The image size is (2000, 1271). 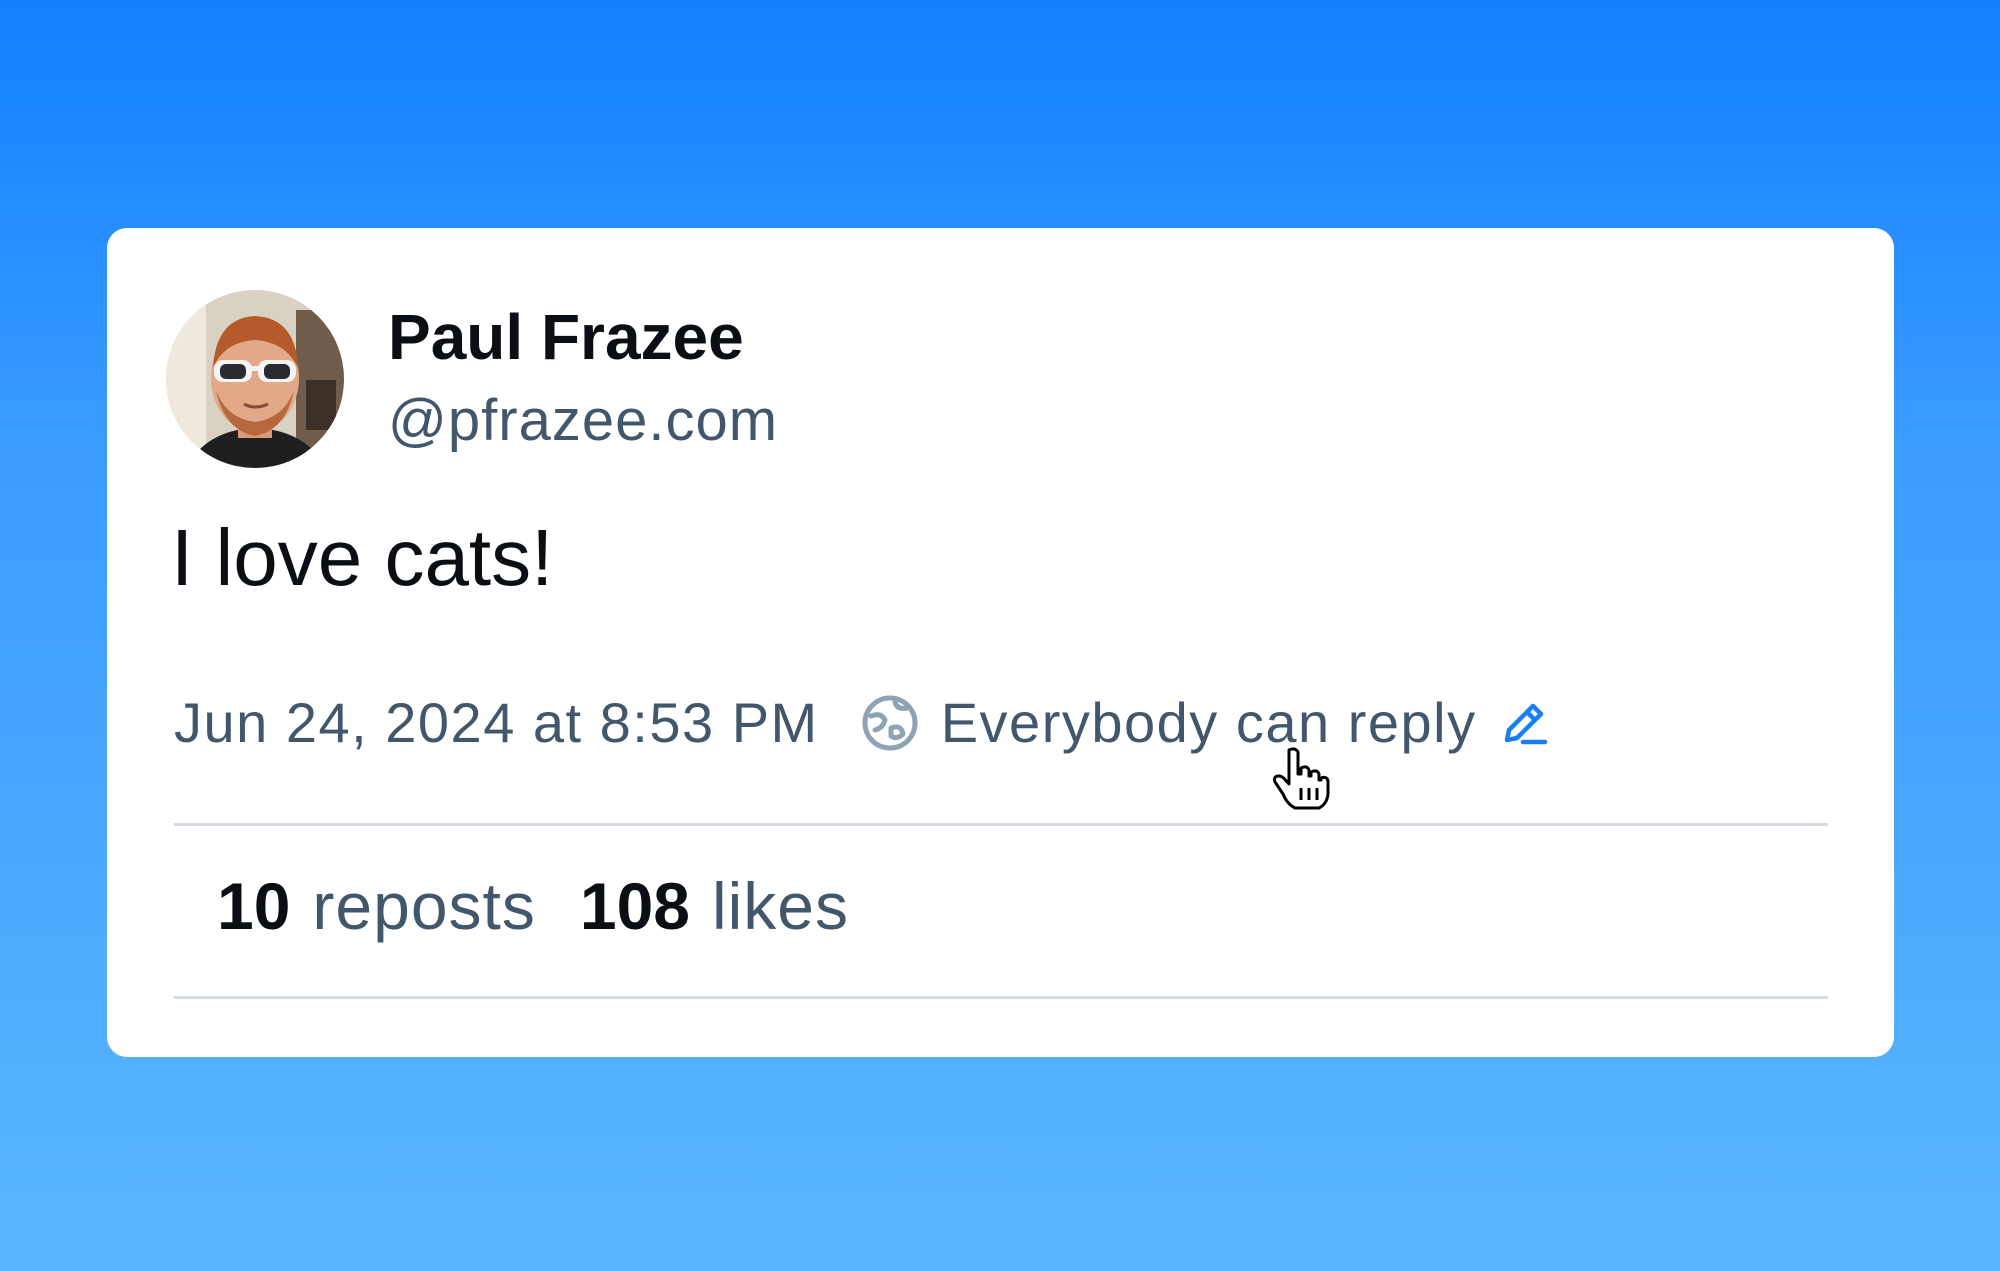 What do you see at coordinates (362, 557) in the screenshot?
I see `post-text: I love cats!` at bounding box center [362, 557].